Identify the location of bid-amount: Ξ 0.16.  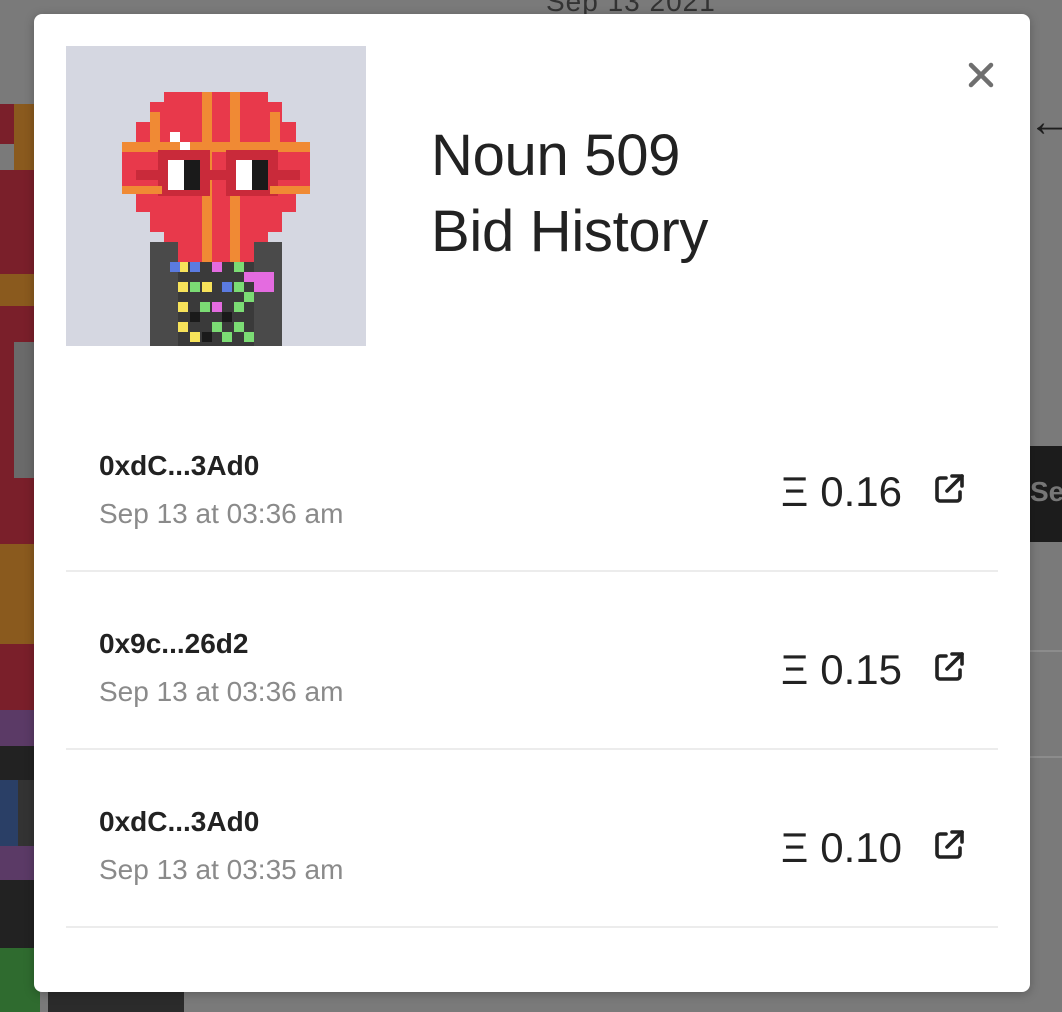
(841, 492).